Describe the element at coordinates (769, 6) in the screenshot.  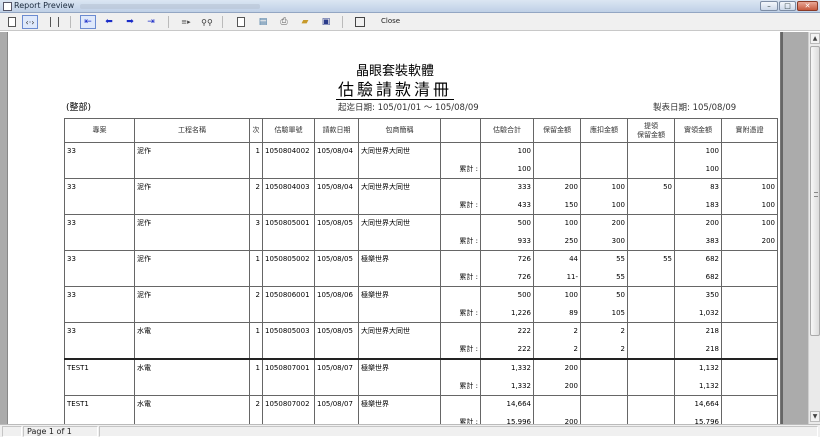
I see `minimize-button: –` at that location.